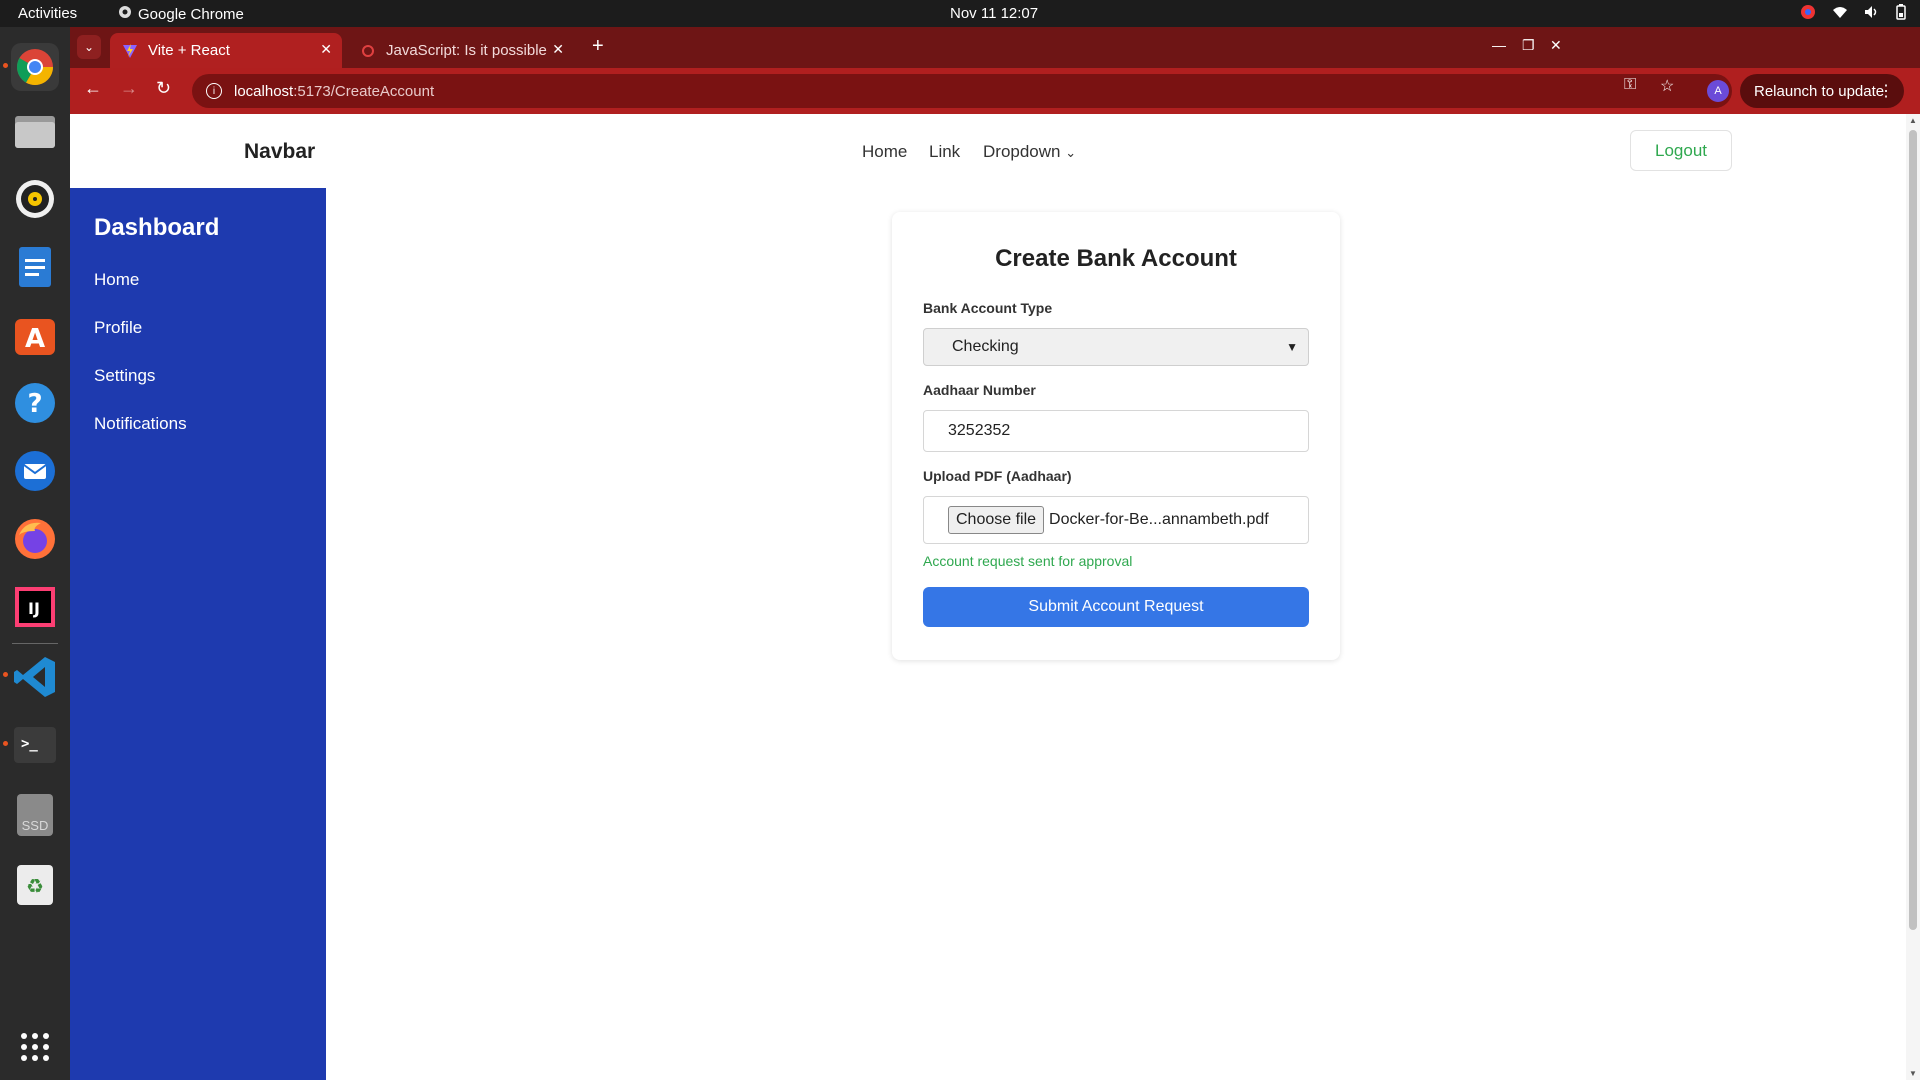 This screenshot has width=1920, height=1080. I want to click on bookmark-star-icon: ☆, so click(1667, 86).